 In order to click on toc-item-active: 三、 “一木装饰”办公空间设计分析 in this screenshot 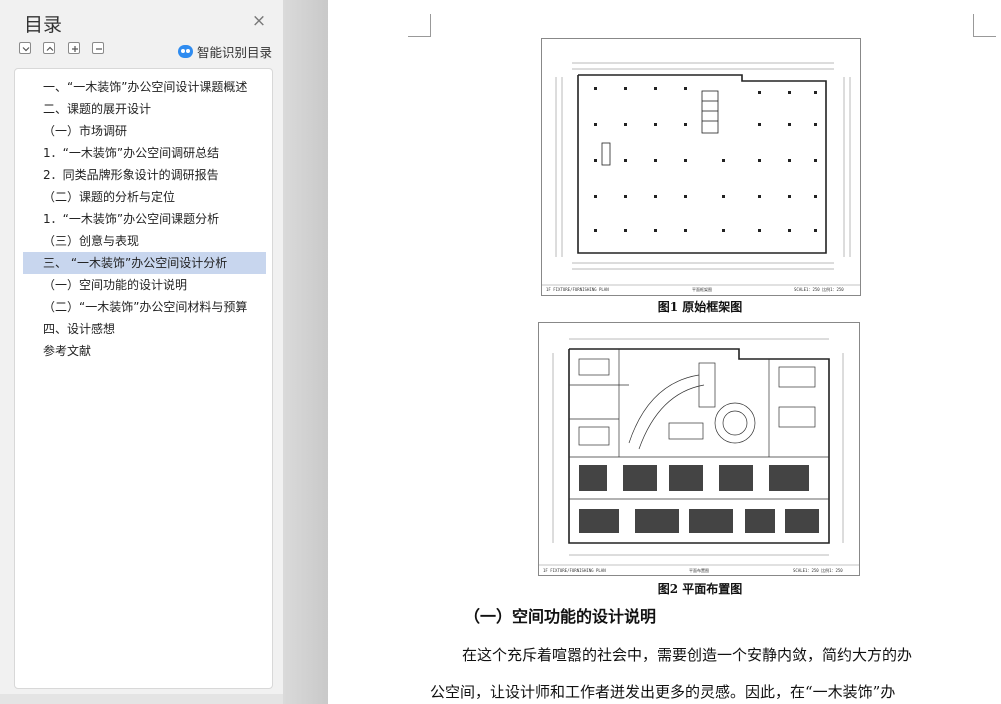, I will do `click(144, 263)`.